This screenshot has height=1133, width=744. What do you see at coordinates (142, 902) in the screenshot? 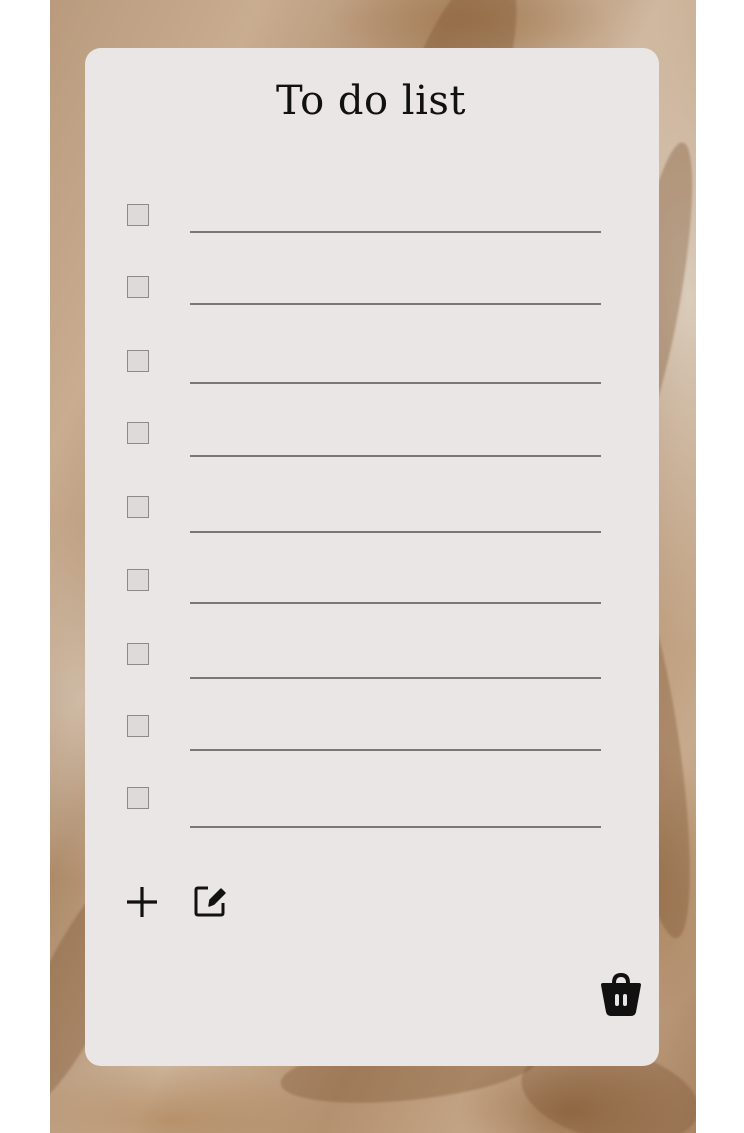
I see `plus-icon` at bounding box center [142, 902].